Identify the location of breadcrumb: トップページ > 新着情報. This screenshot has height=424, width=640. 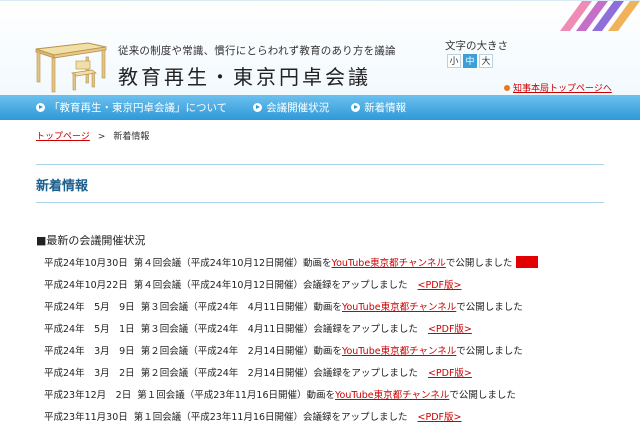
(92, 135).